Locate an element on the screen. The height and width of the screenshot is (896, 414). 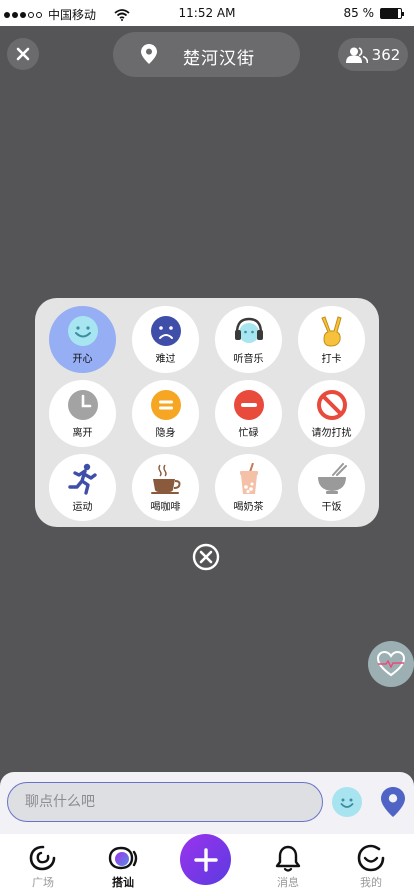
status-option-happy: 开心 is located at coordinates (82, 339).